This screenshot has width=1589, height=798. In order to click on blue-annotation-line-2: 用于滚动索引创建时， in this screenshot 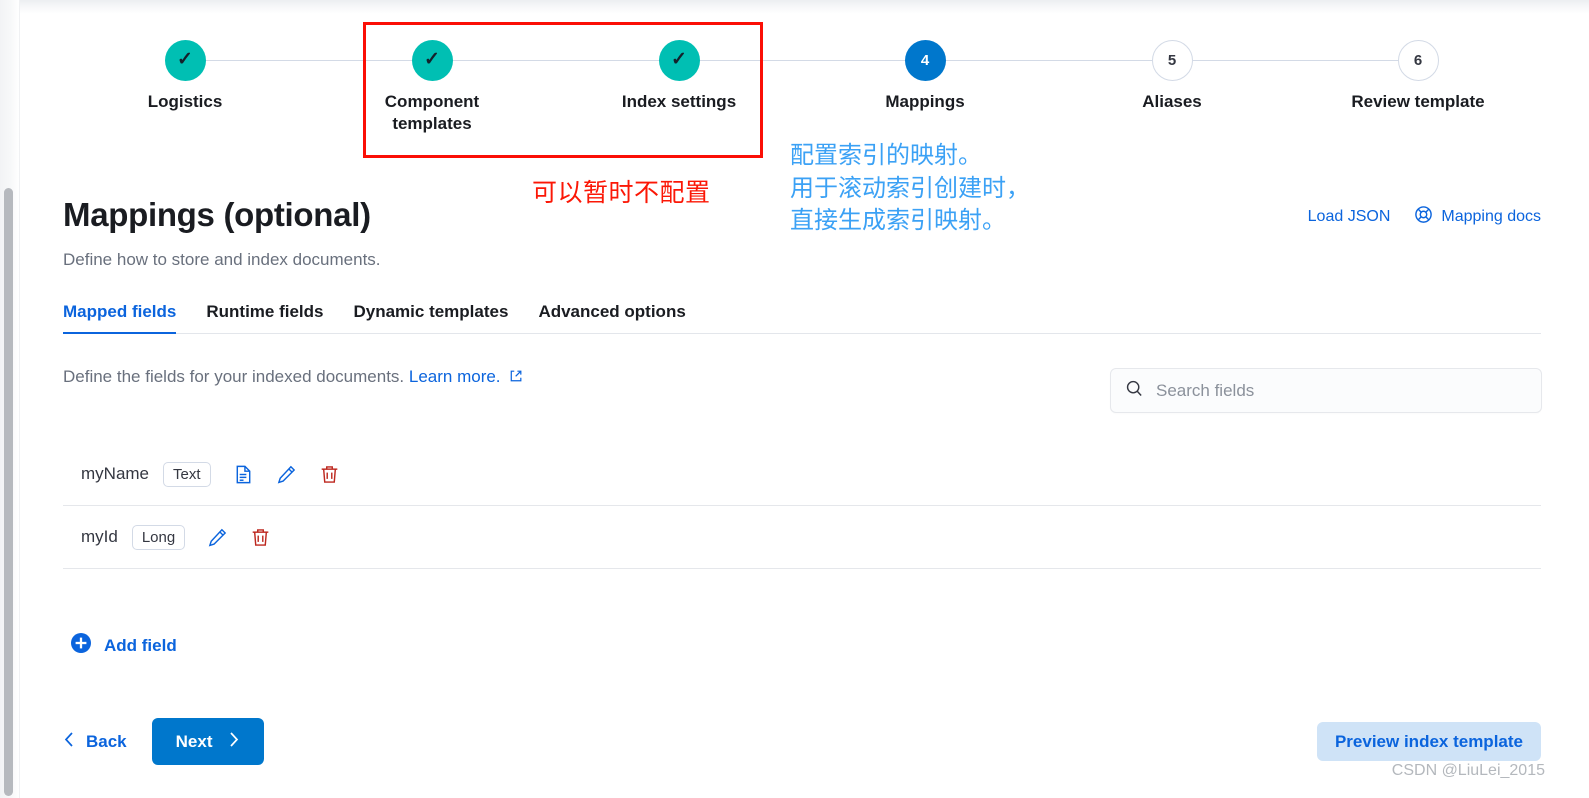, I will do `click(910, 188)`.